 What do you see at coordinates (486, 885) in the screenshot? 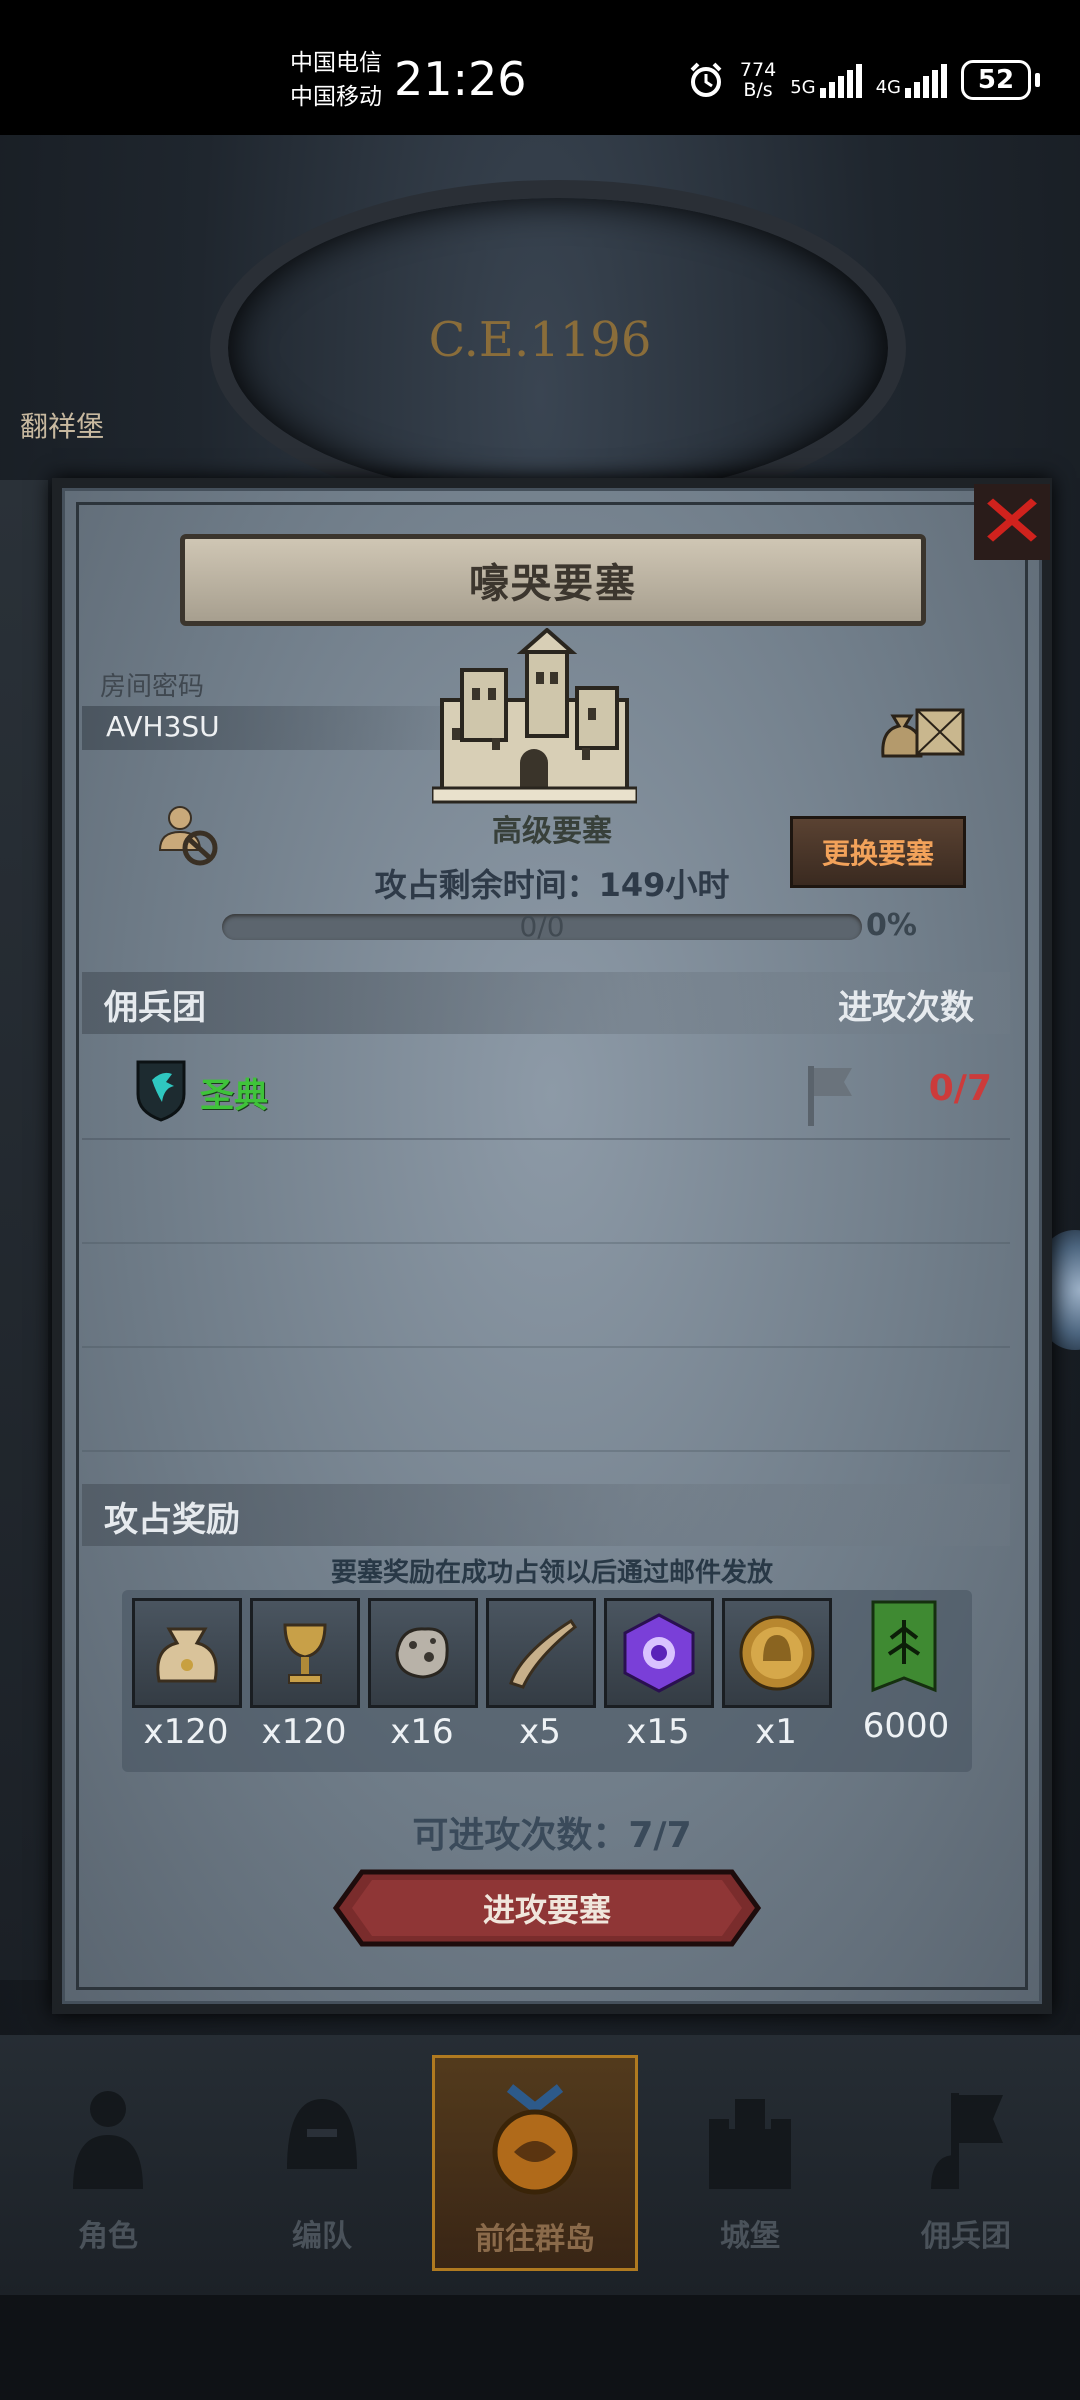
I see `remaining-time-label: 攻占剩余时间：` at bounding box center [486, 885].